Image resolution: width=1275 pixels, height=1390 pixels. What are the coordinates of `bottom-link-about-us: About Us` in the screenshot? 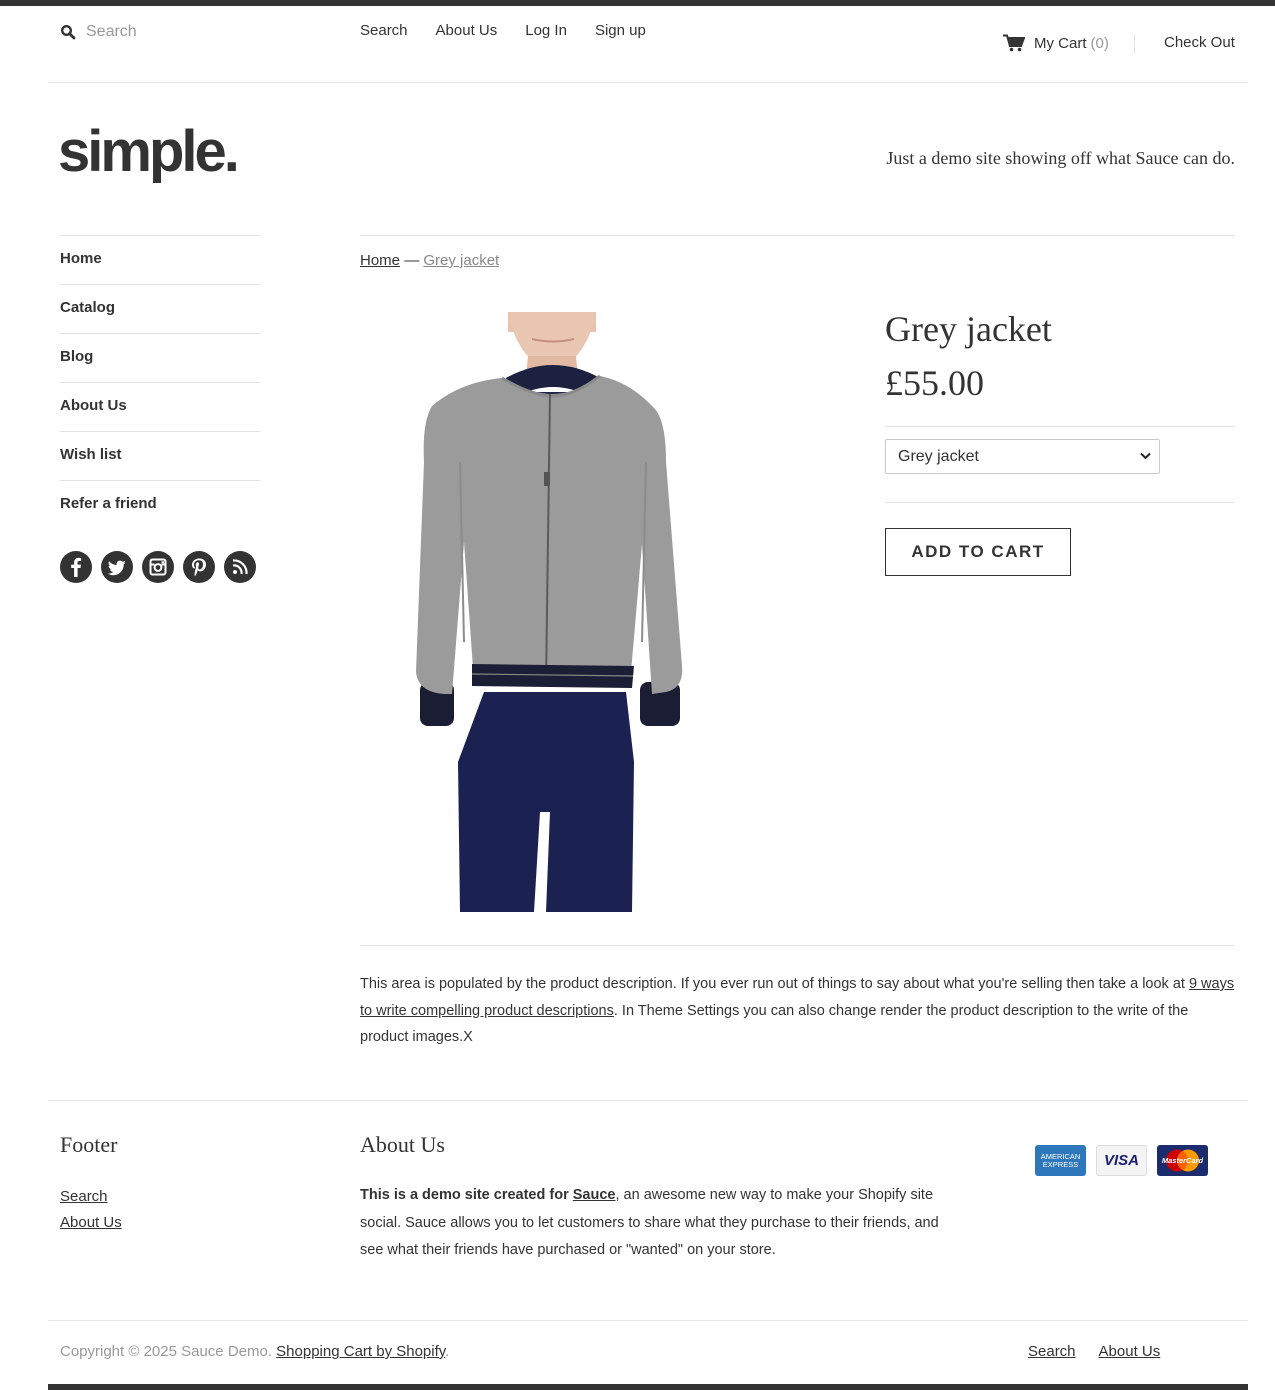 It's located at (1130, 1351).